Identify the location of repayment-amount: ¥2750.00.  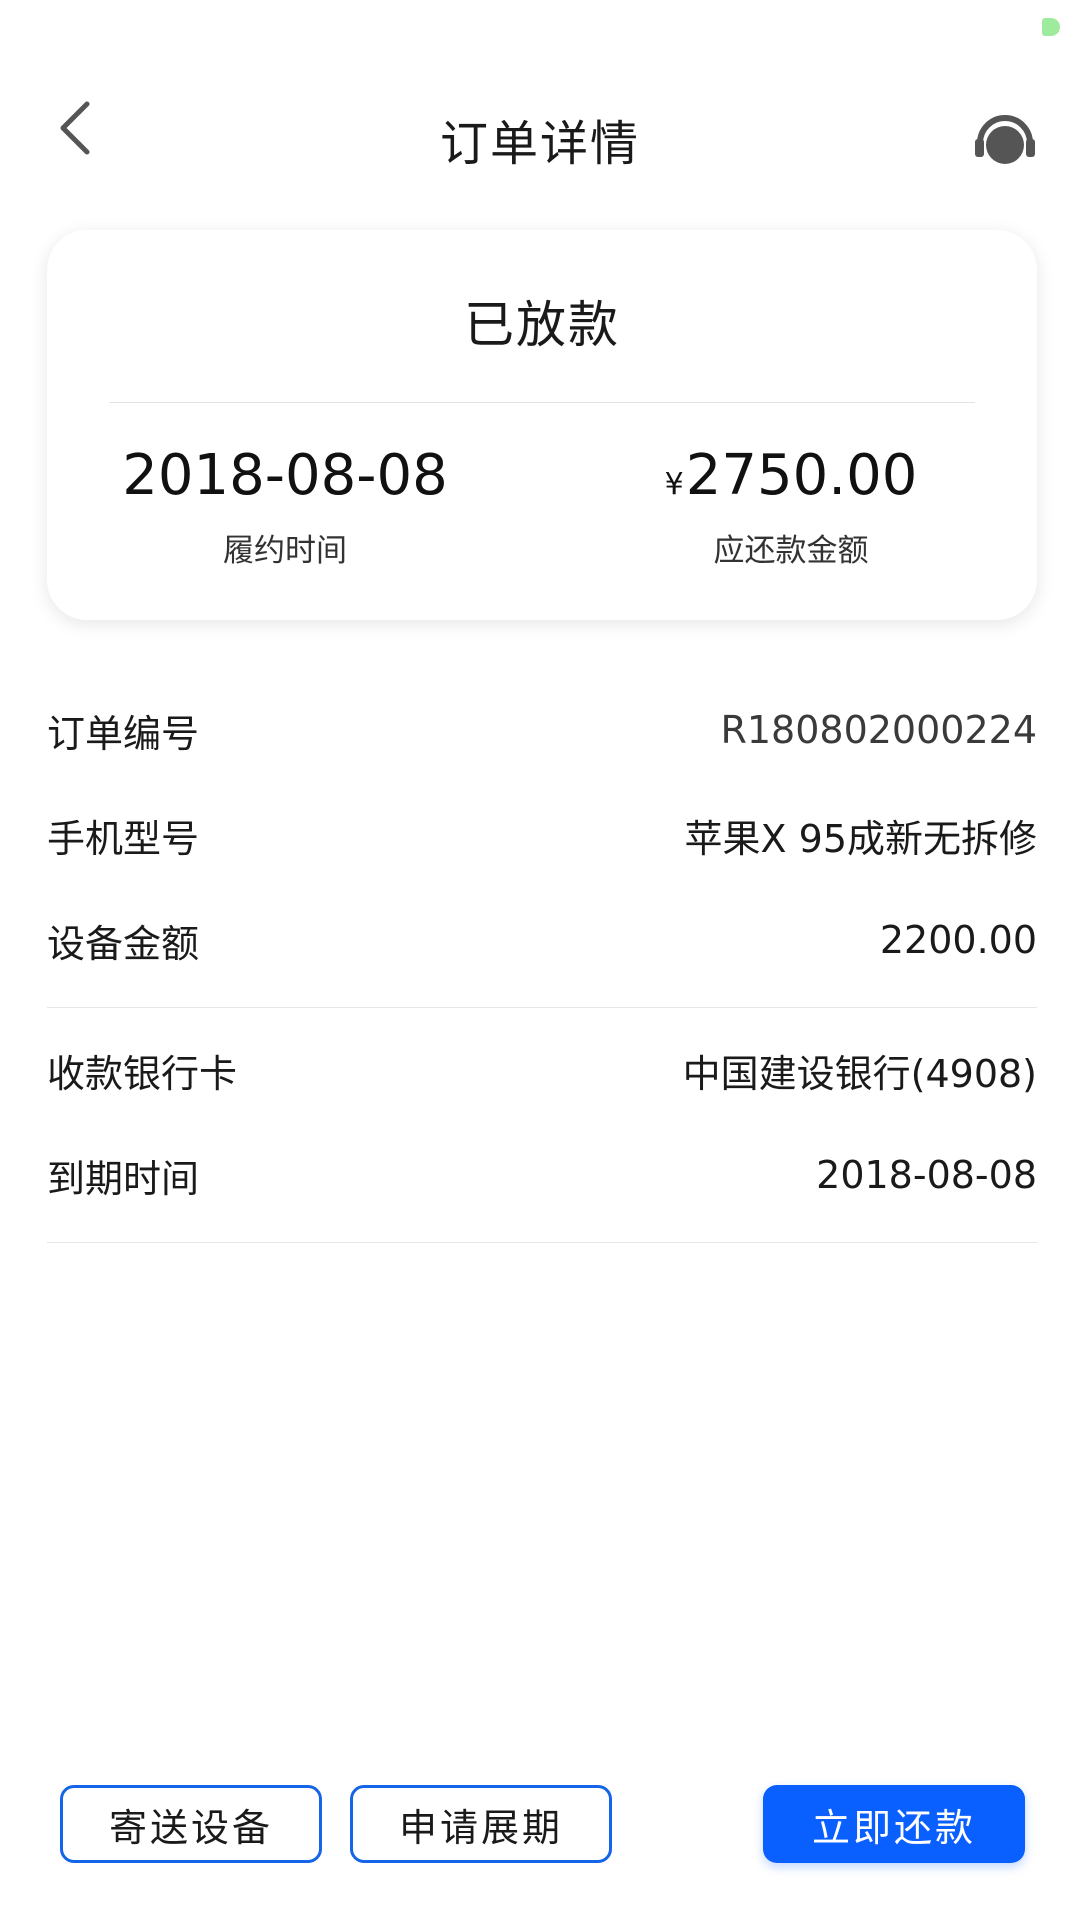
(791, 476).